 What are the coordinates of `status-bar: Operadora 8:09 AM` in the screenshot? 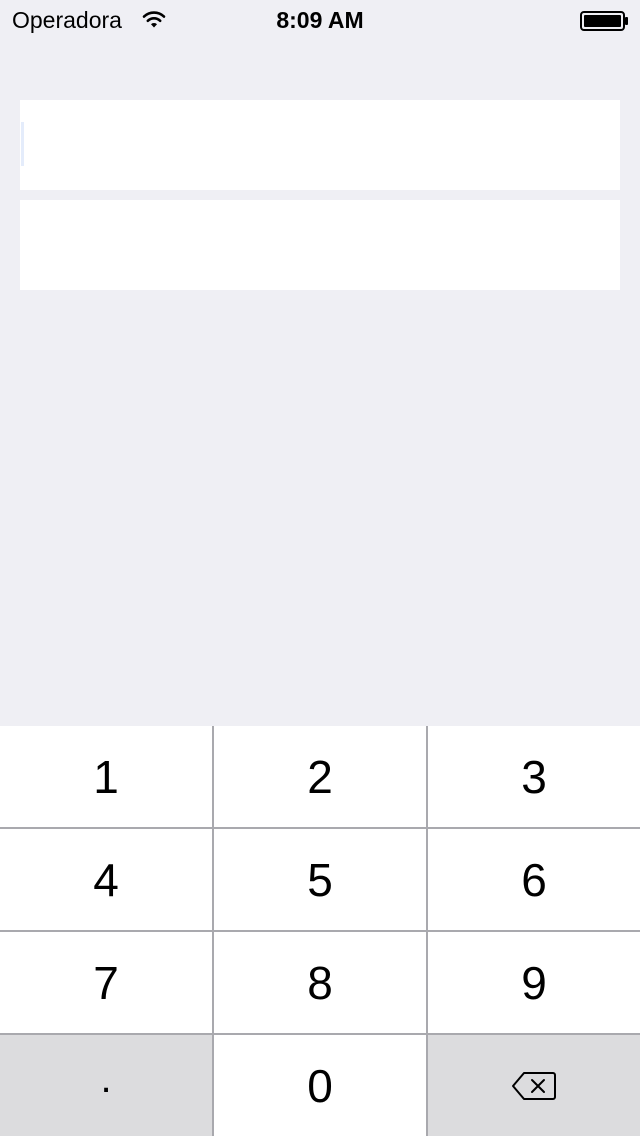 It's located at (320, 20).